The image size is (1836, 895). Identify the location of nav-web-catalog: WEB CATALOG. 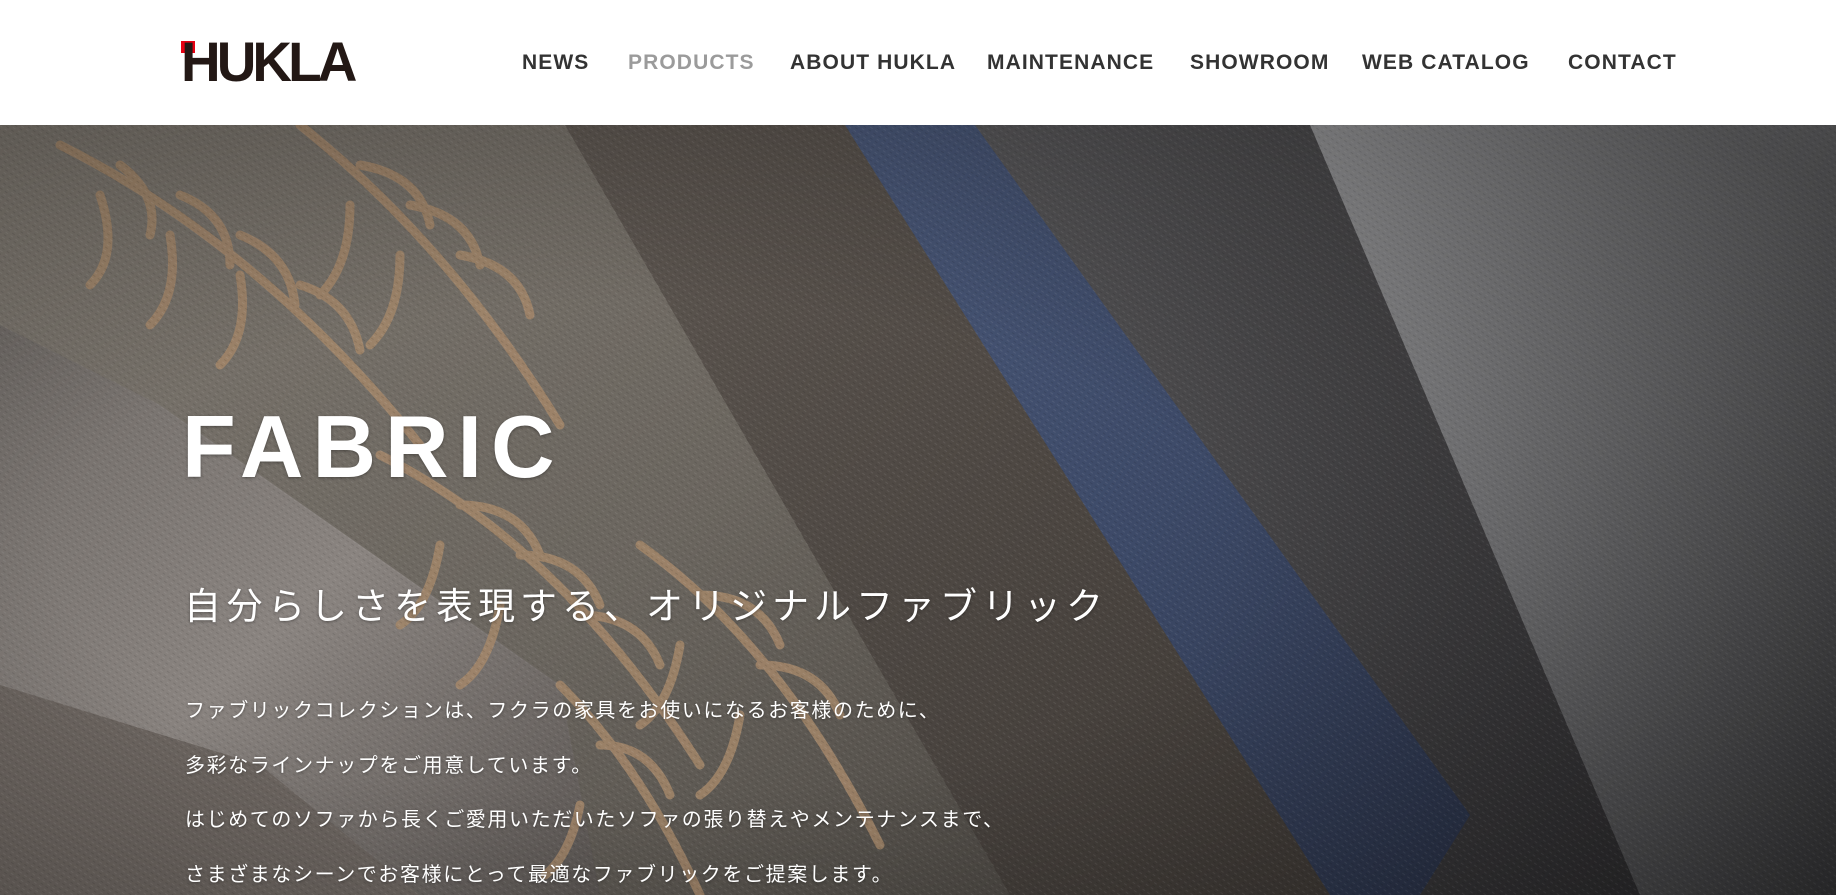
(1446, 63).